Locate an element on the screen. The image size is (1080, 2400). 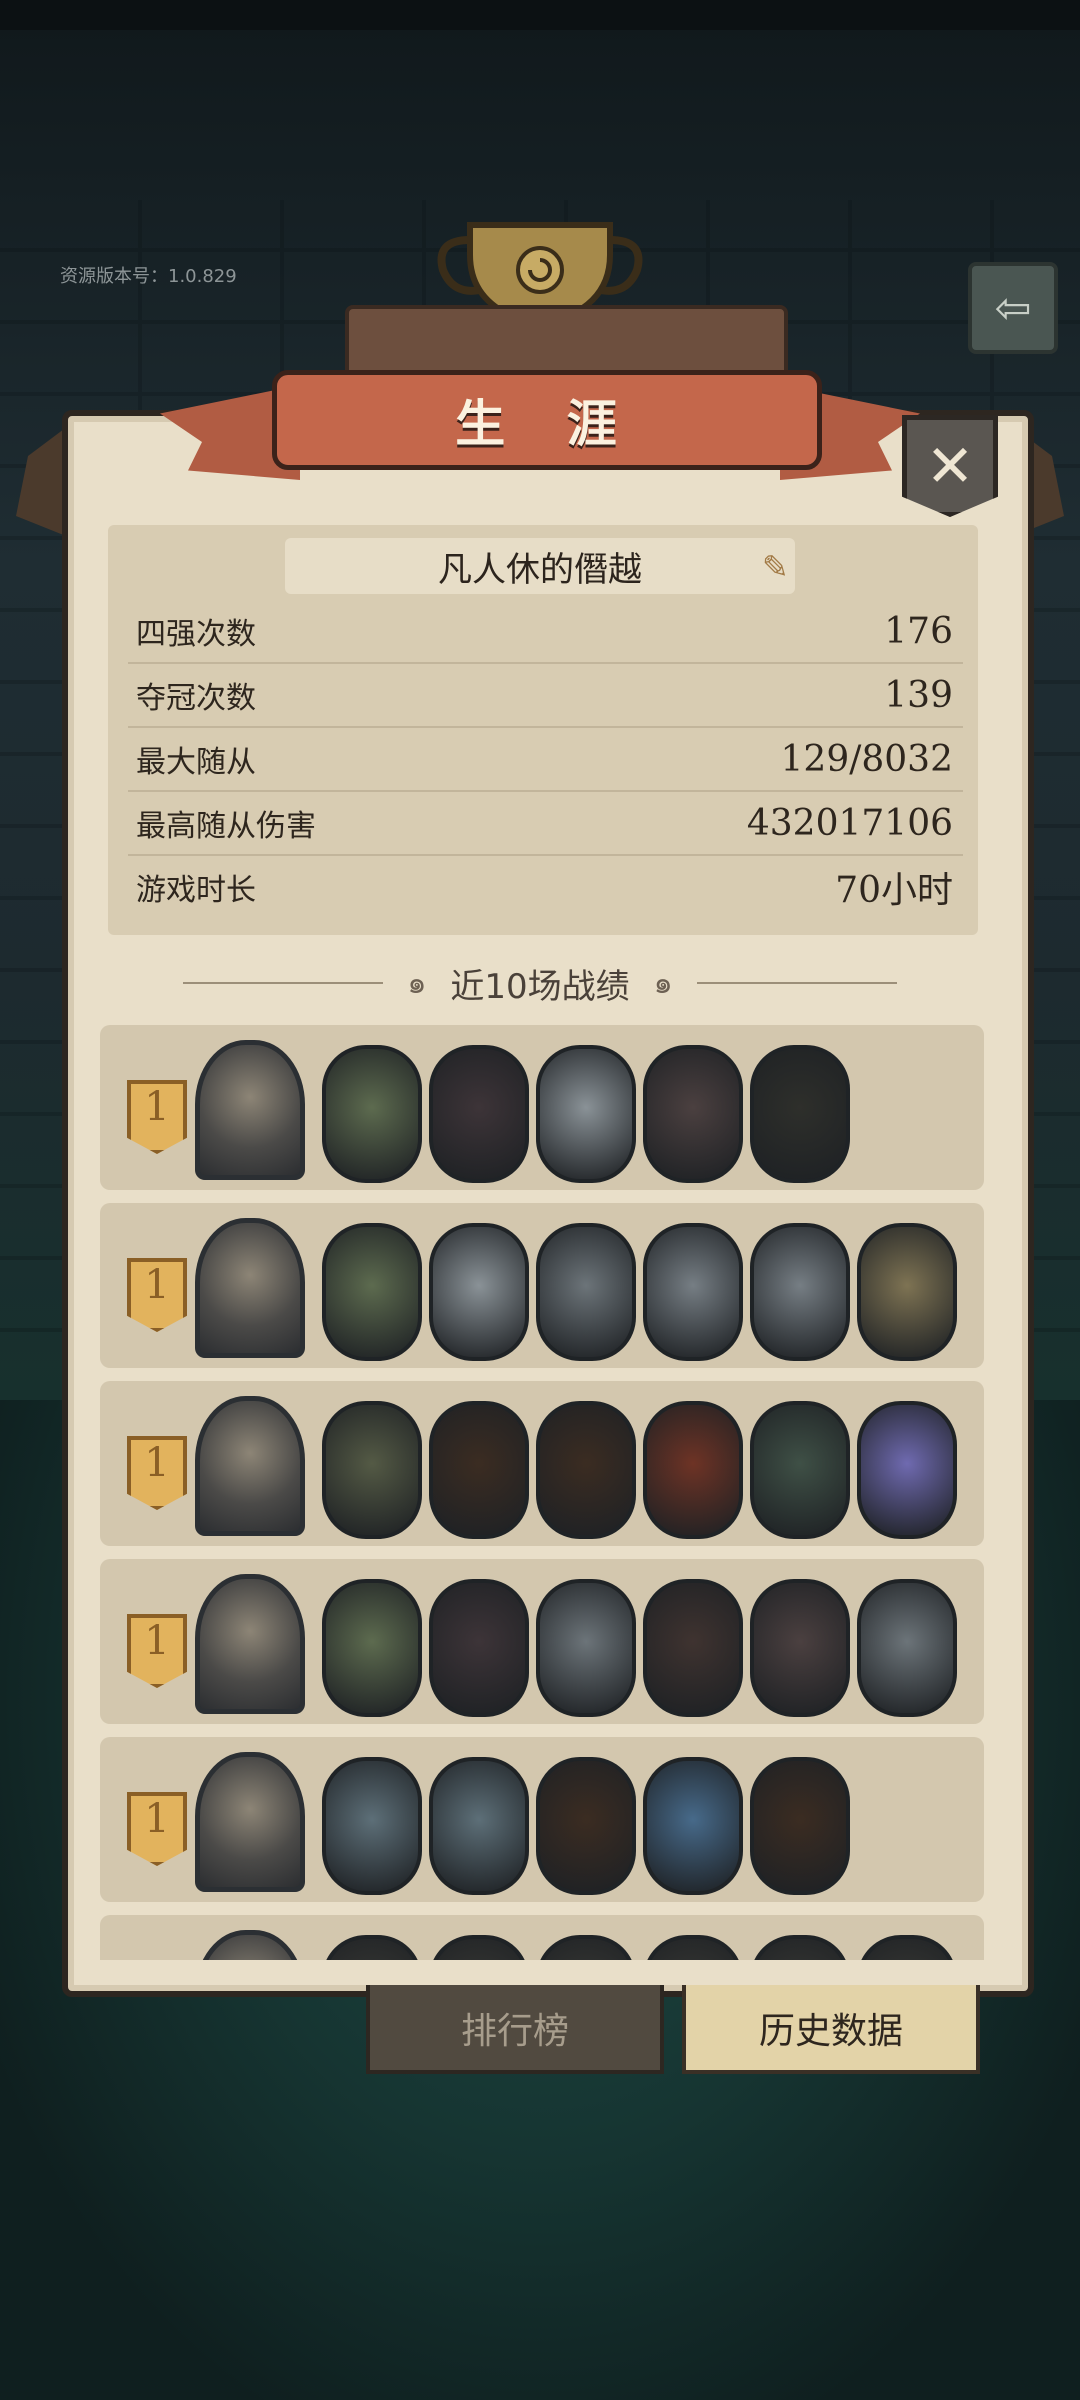
stat-row-max-damage: 最高随从伤害 432017106 is located at coordinates (545, 824).